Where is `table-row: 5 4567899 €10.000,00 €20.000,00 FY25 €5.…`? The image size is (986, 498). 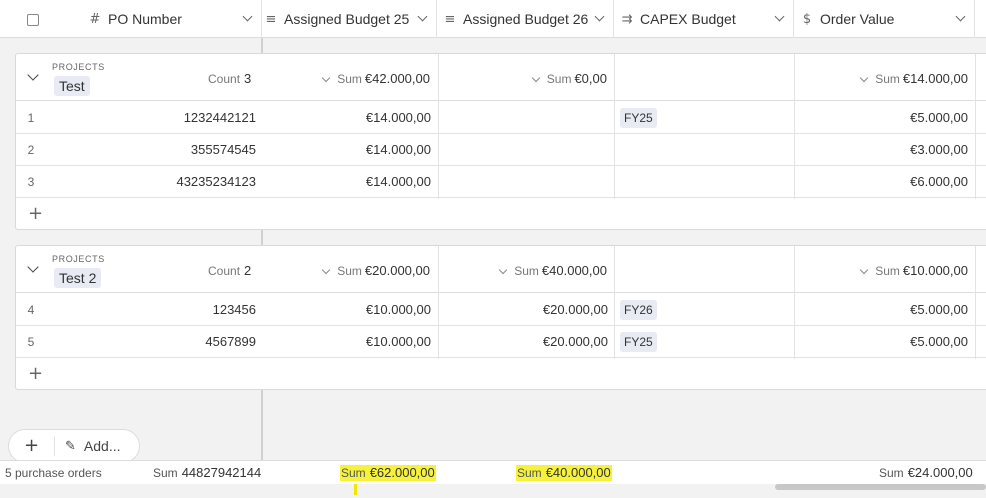 table-row: 5 4567899 €10.000,00 €20.000,00 FY25 €5.… is located at coordinates (501, 342).